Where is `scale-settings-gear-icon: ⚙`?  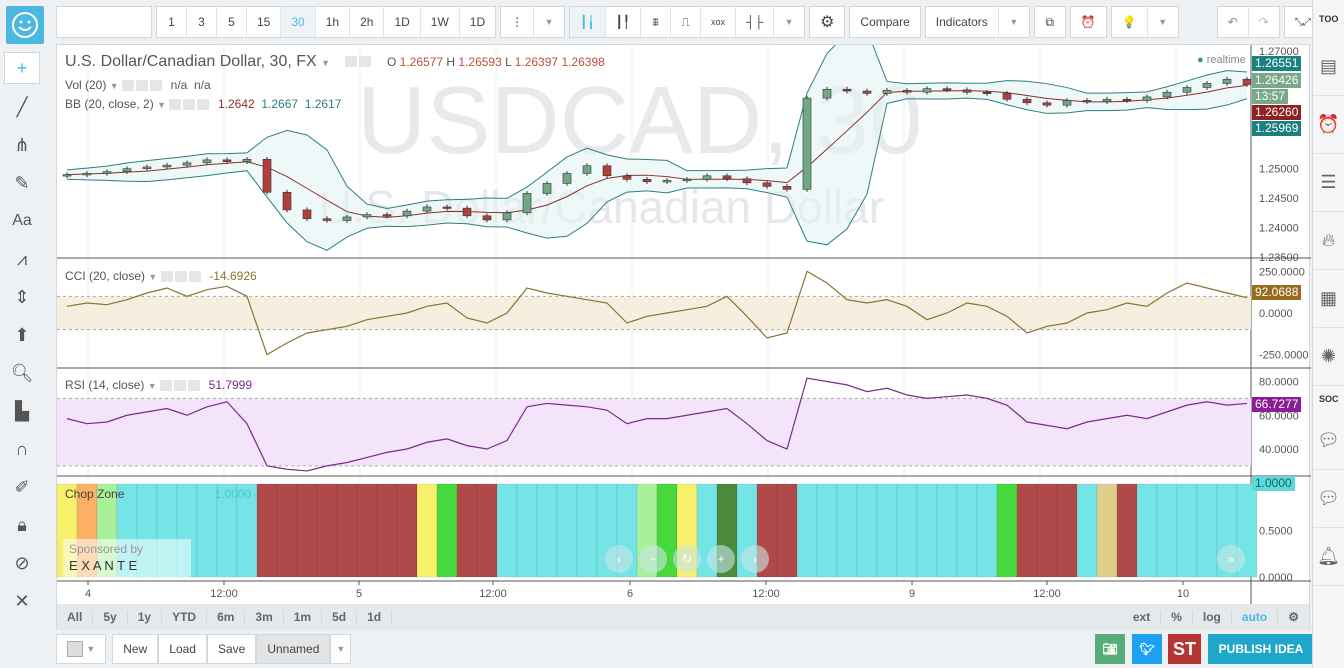
scale-settings-gear-icon: ⚙ is located at coordinates (1293, 617).